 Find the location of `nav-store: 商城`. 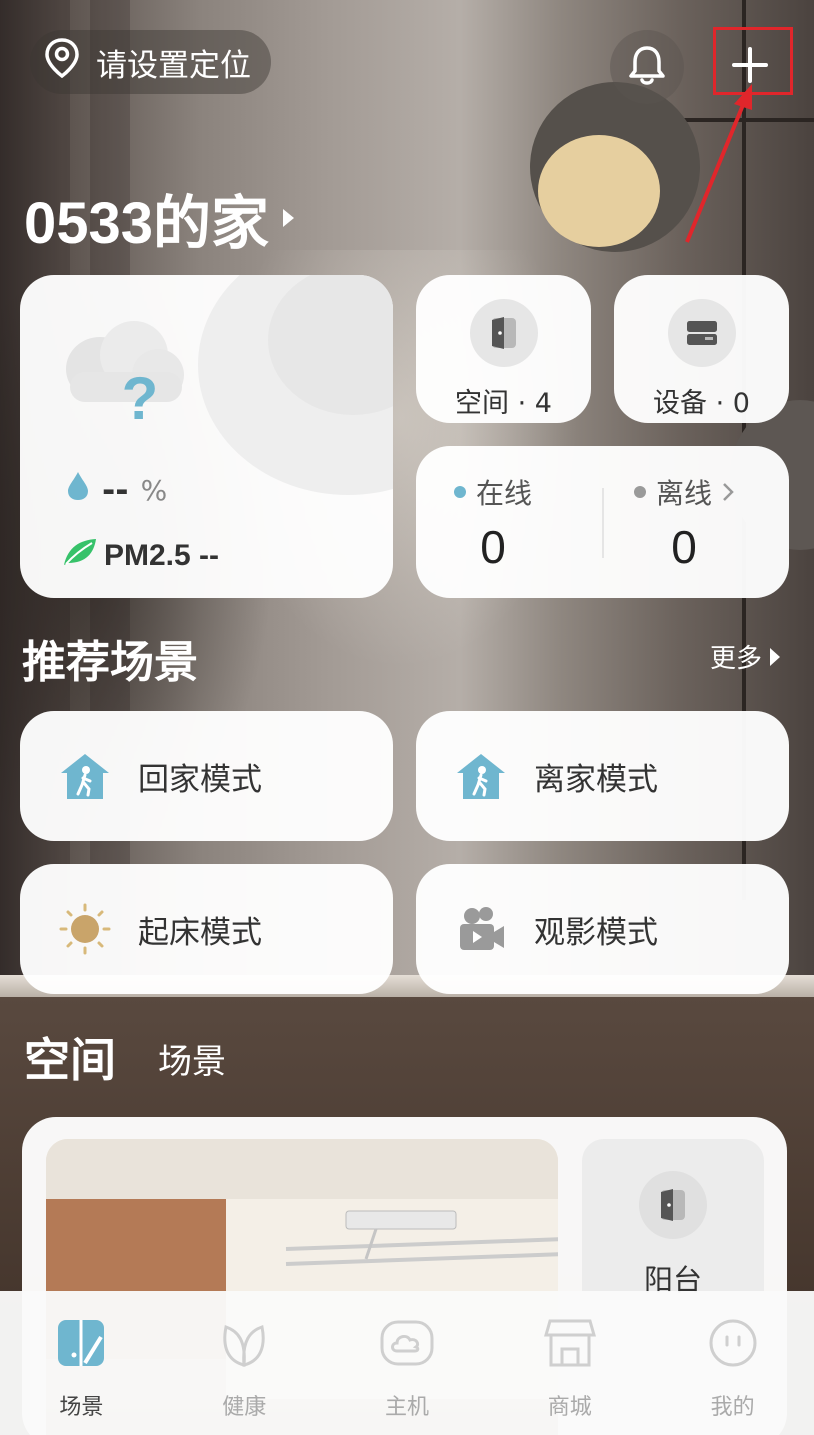

nav-store: 商城 is located at coordinates (569, 1363).